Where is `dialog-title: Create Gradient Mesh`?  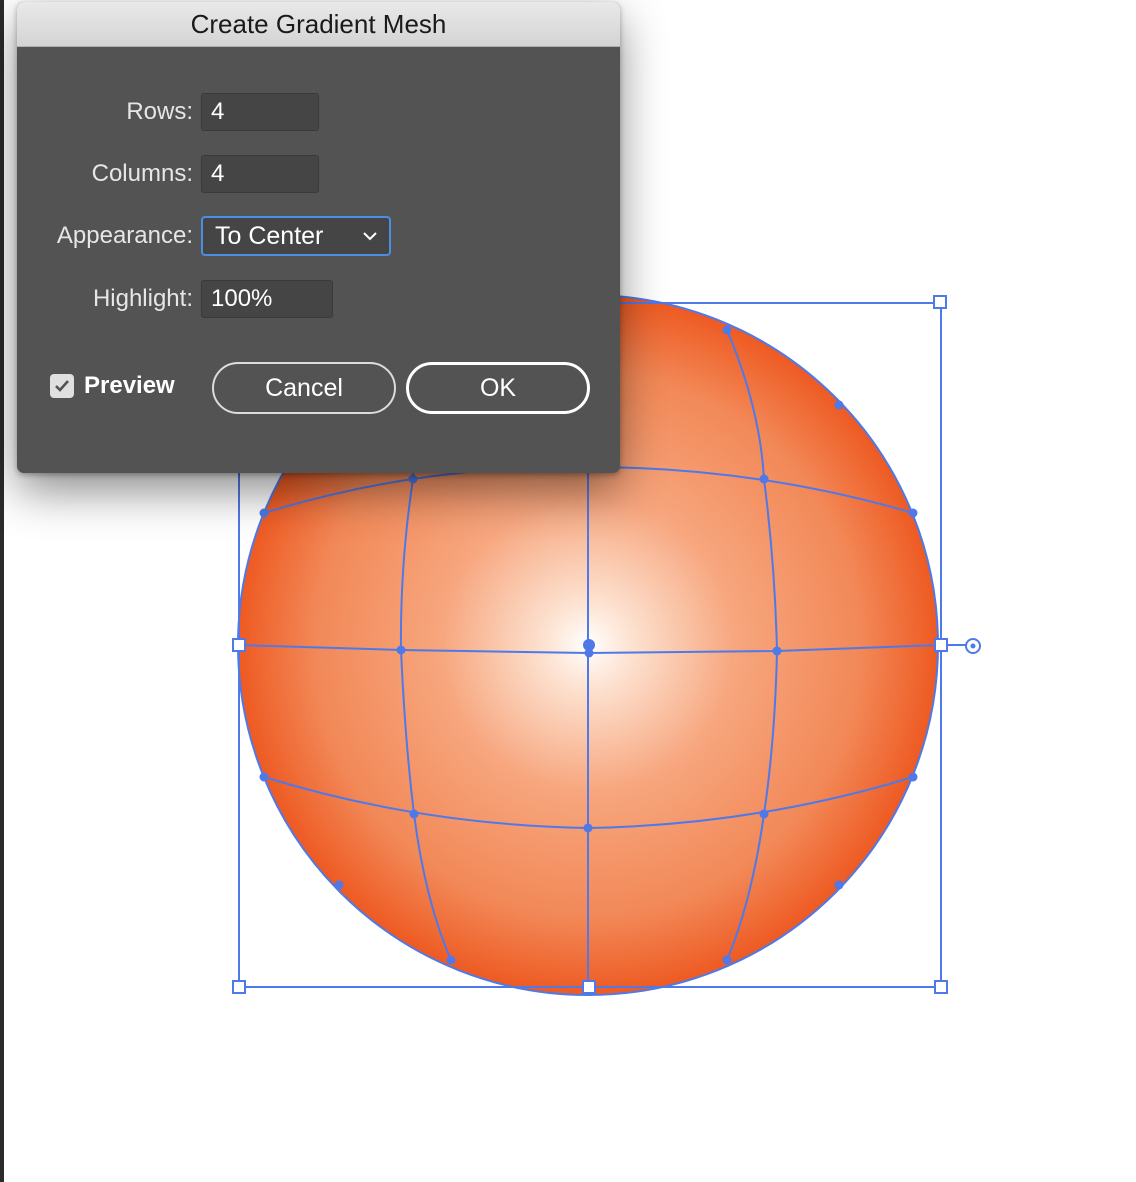 dialog-title: Create Gradient Mesh is located at coordinates (318, 23).